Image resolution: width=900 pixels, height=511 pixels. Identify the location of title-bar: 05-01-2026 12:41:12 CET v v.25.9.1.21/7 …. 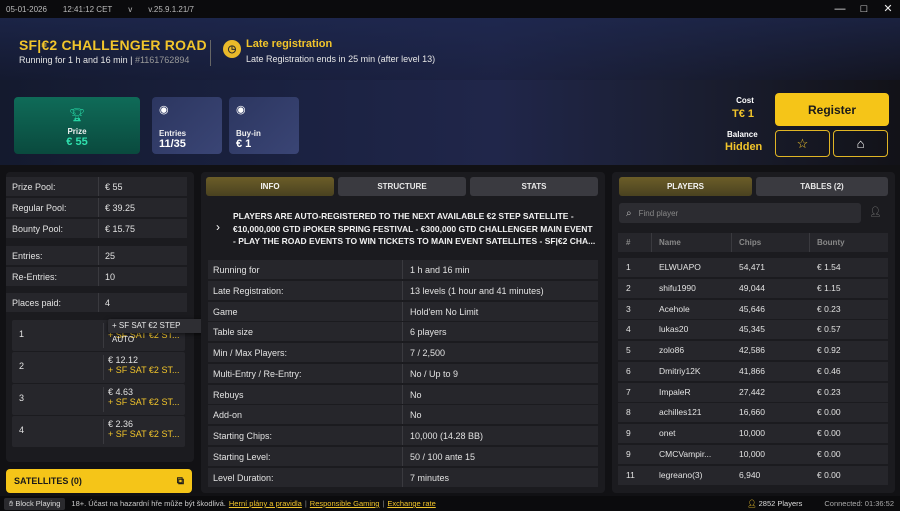
(450, 9).